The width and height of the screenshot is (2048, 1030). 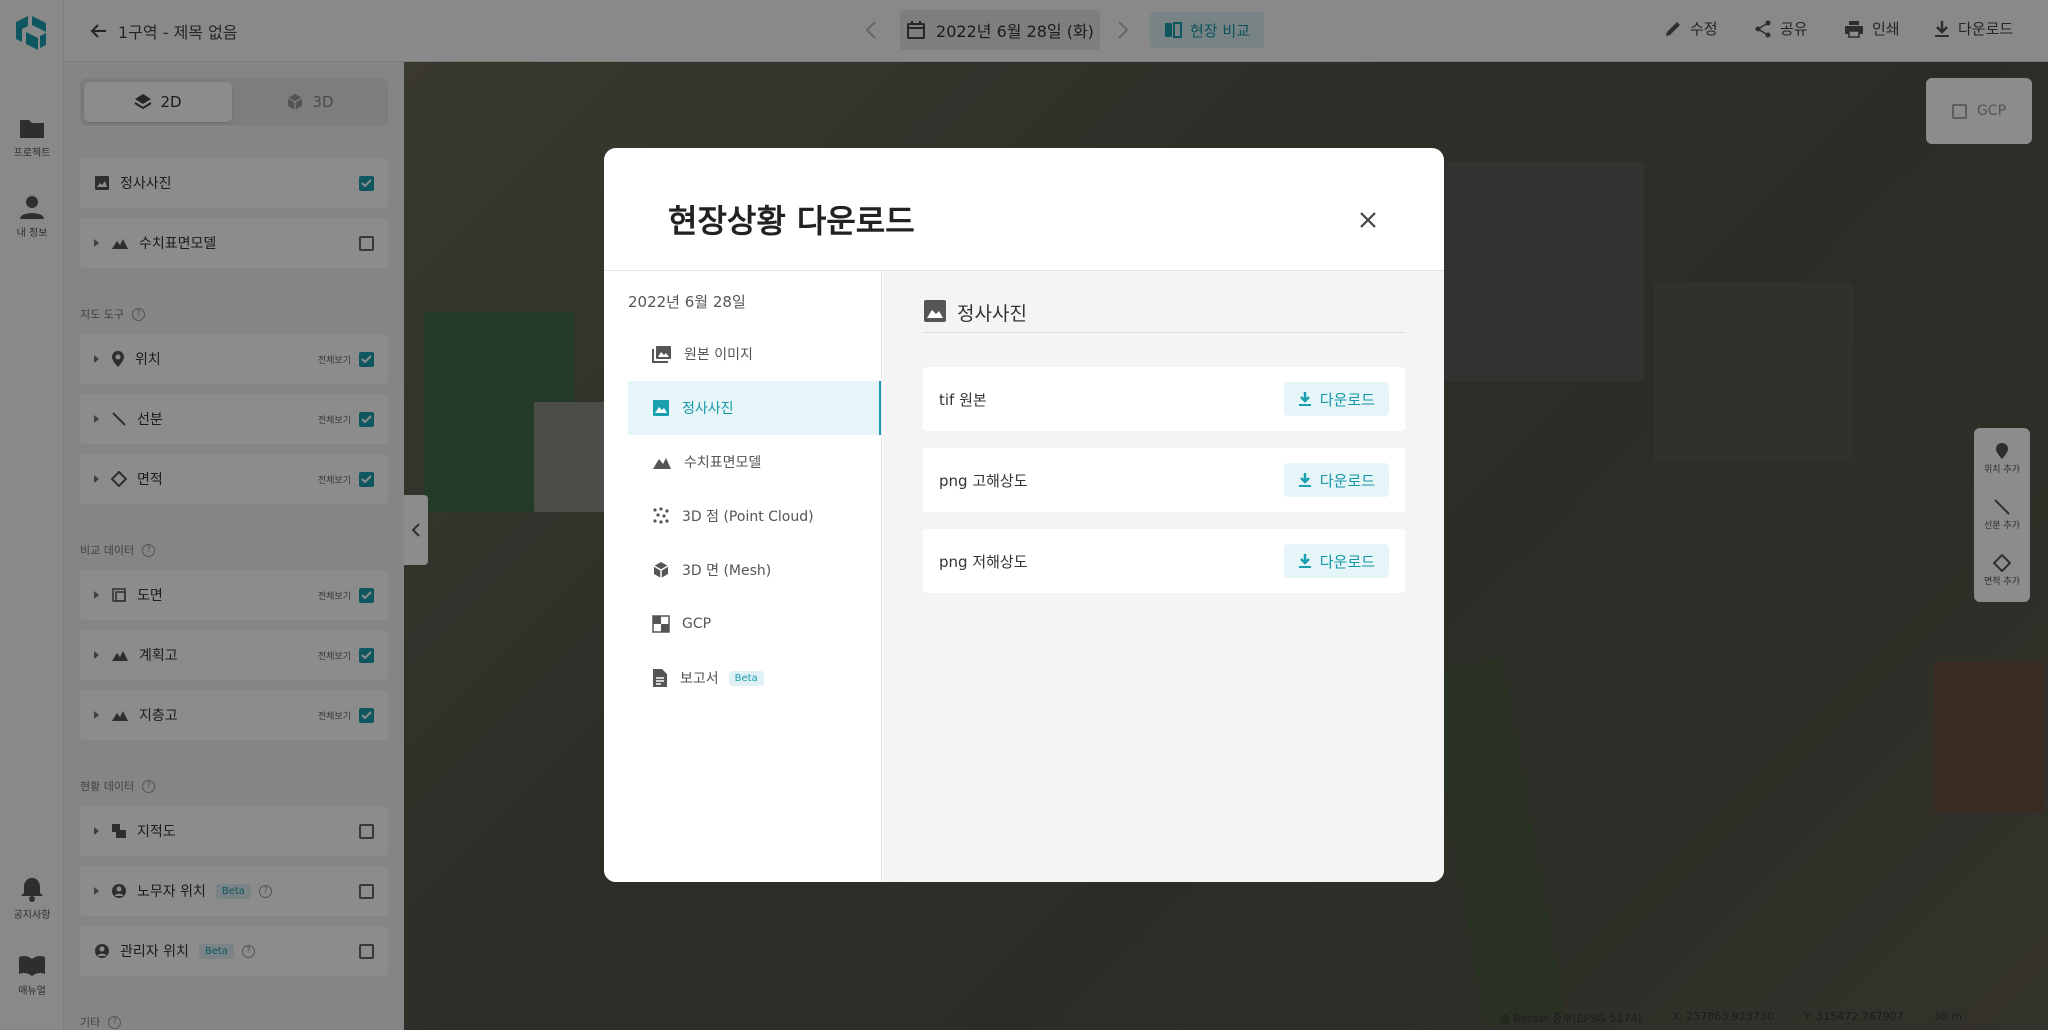 What do you see at coordinates (754, 354) in the screenshot?
I see `nav-item-raw-images: 원본 이미지` at bounding box center [754, 354].